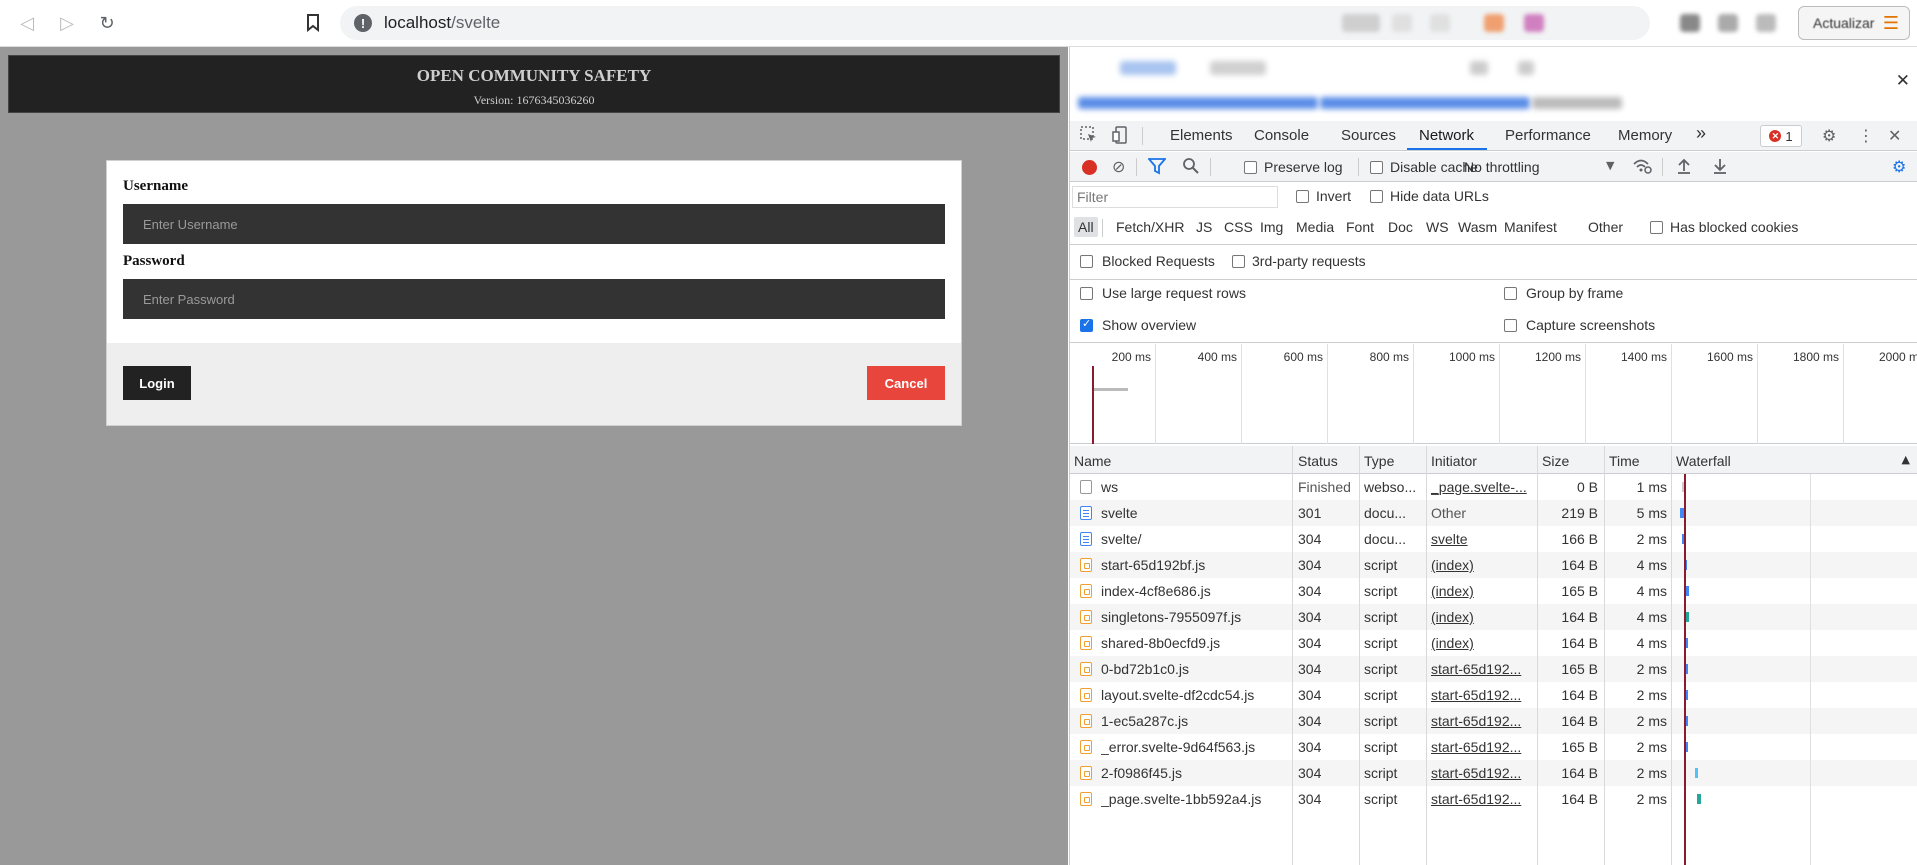 The width and height of the screenshot is (1917, 865). I want to click on tab-console: Console, so click(1281, 135).